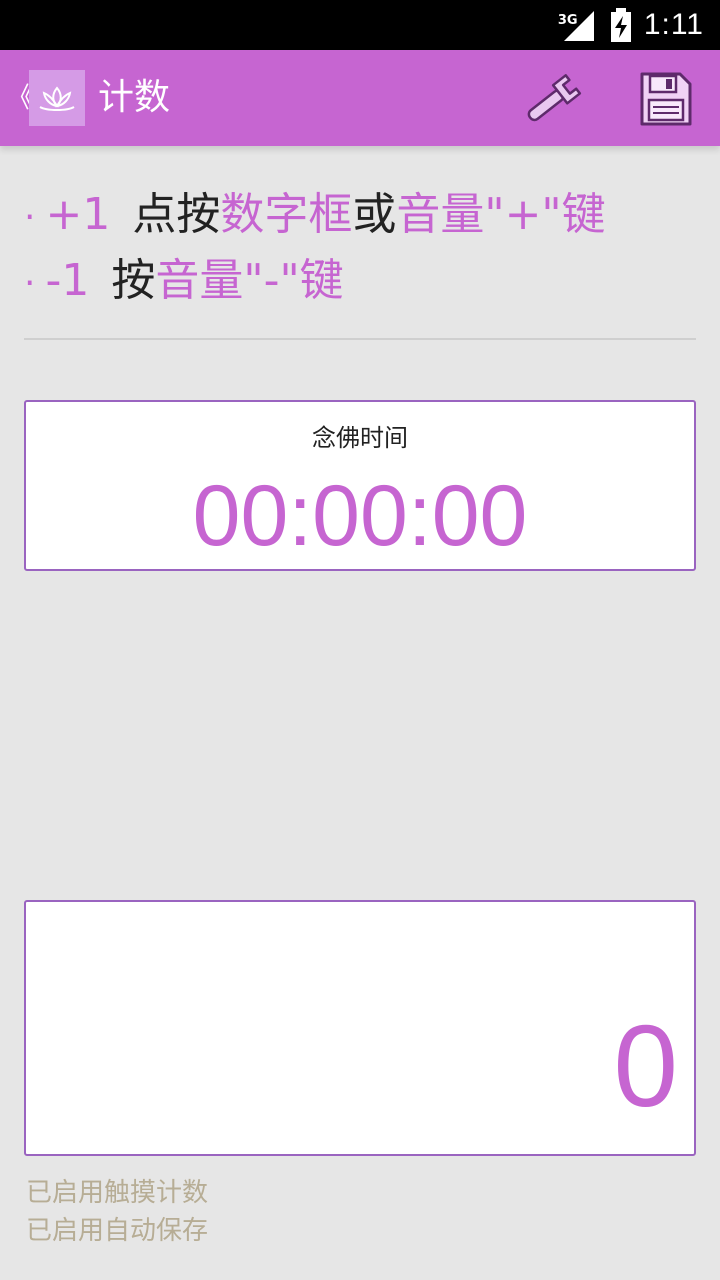 Image resolution: width=720 pixels, height=1280 pixels. Describe the element at coordinates (360, 25) in the screenshot. I see `status-bar: 3G 1:11` at that location.